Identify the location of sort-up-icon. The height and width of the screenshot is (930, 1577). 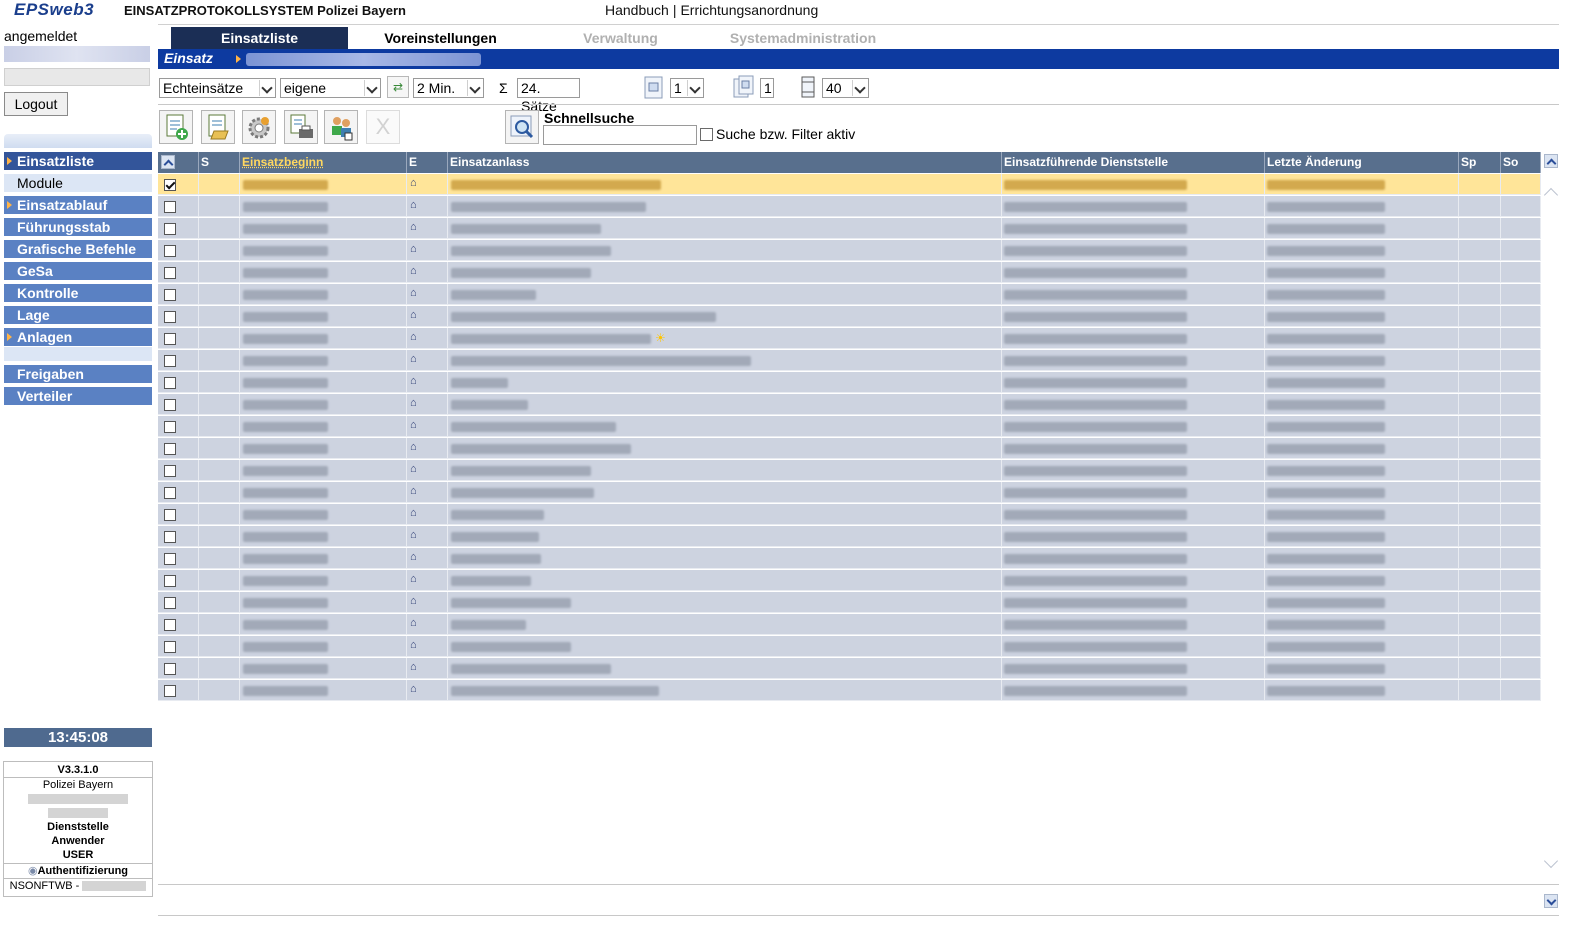
(168, 162).